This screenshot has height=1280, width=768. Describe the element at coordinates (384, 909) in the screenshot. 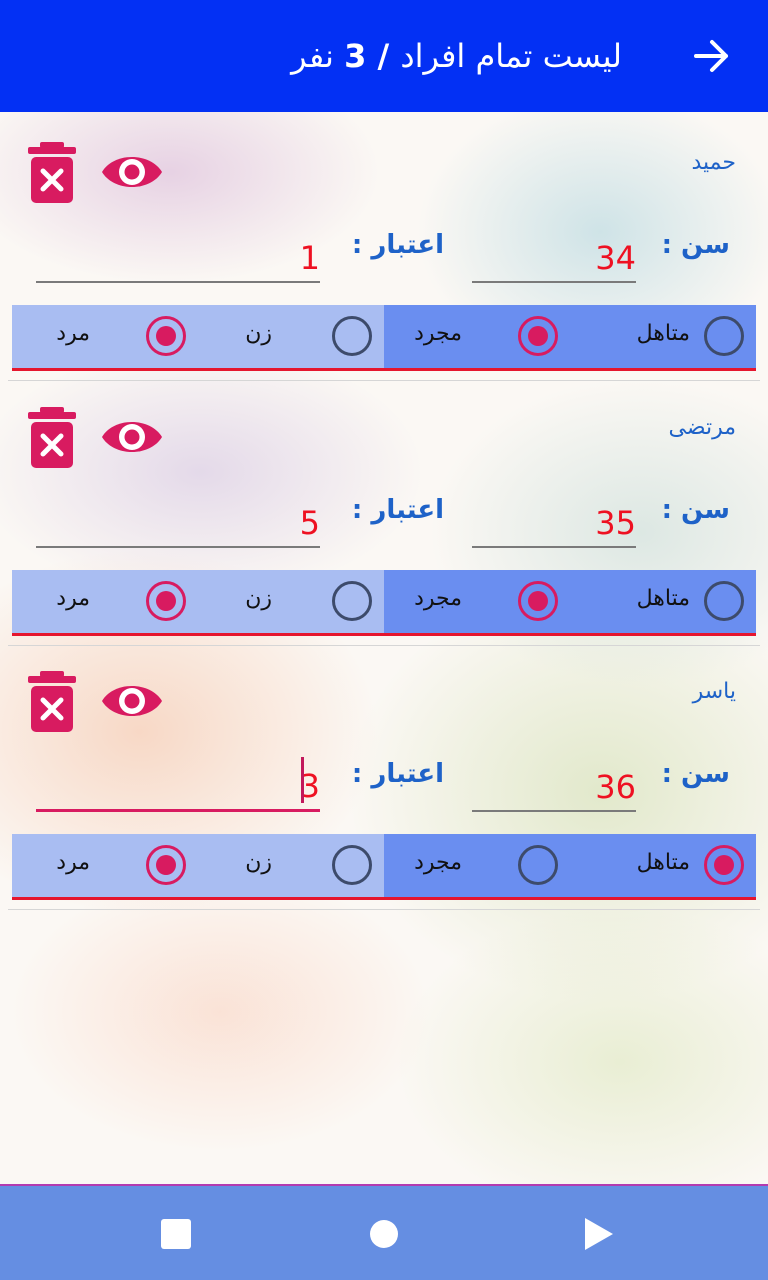

I see `divider` at that location.